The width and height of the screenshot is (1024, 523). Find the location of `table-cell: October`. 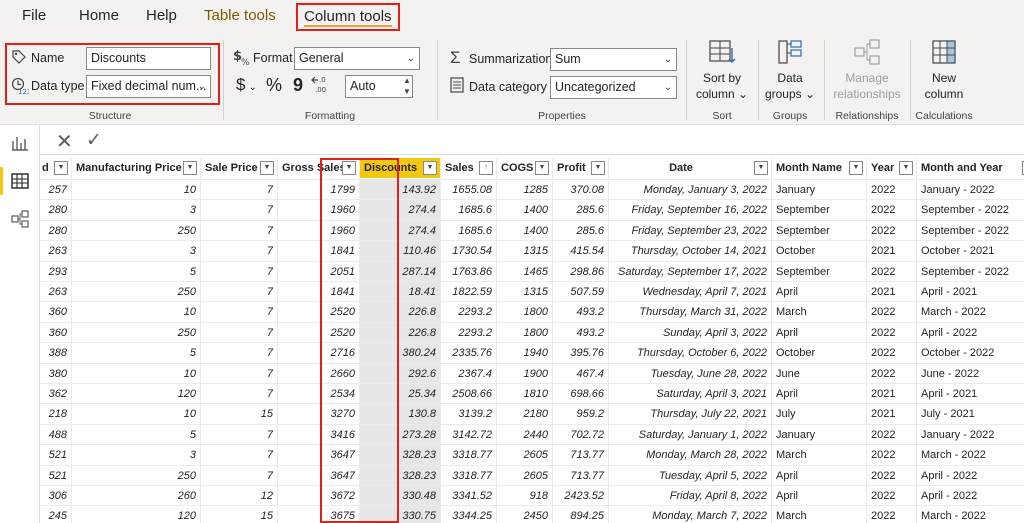

table-cell: October is located at coordinates (819, 251).